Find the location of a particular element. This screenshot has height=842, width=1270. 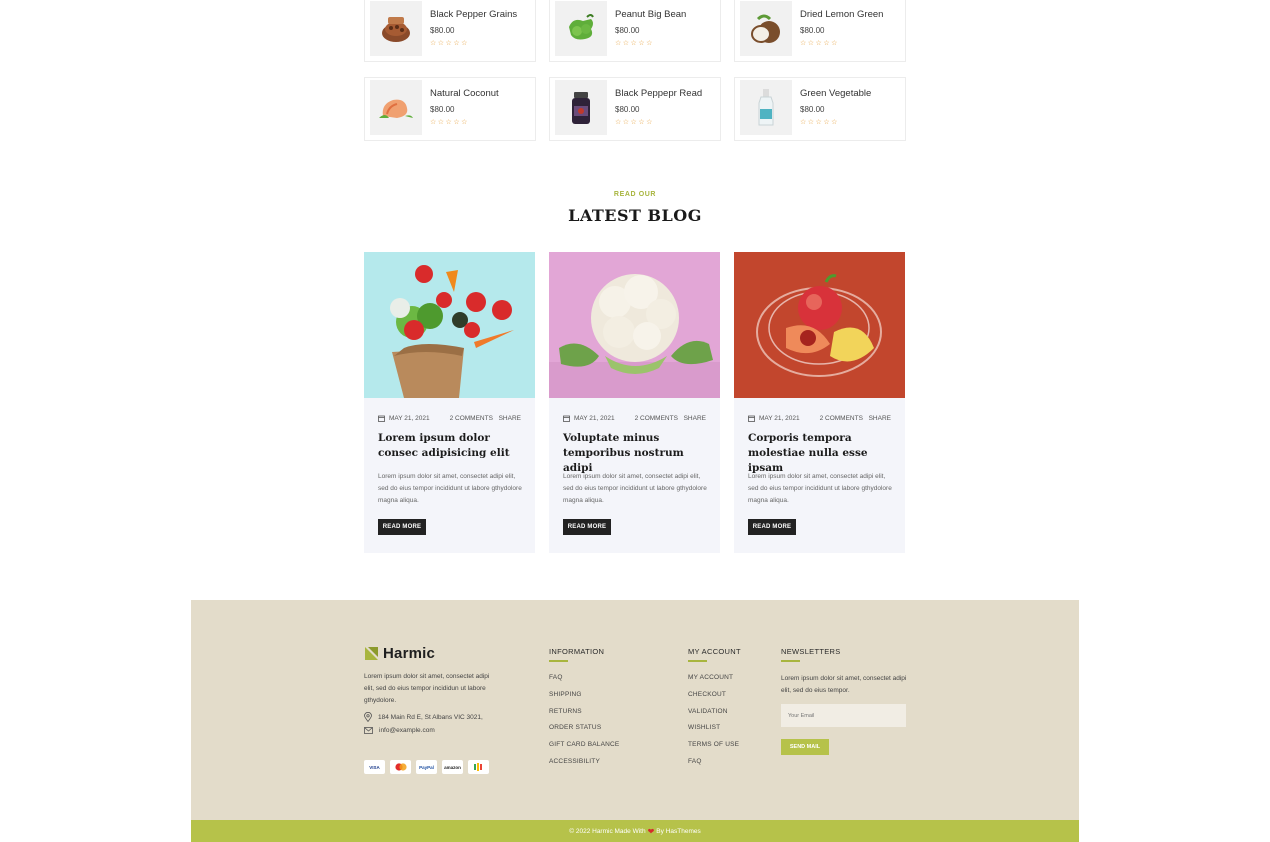

product-card: Dried Lemon Green $80.00 ☆☆☆☆☆ is located at coordinates (820, 31).